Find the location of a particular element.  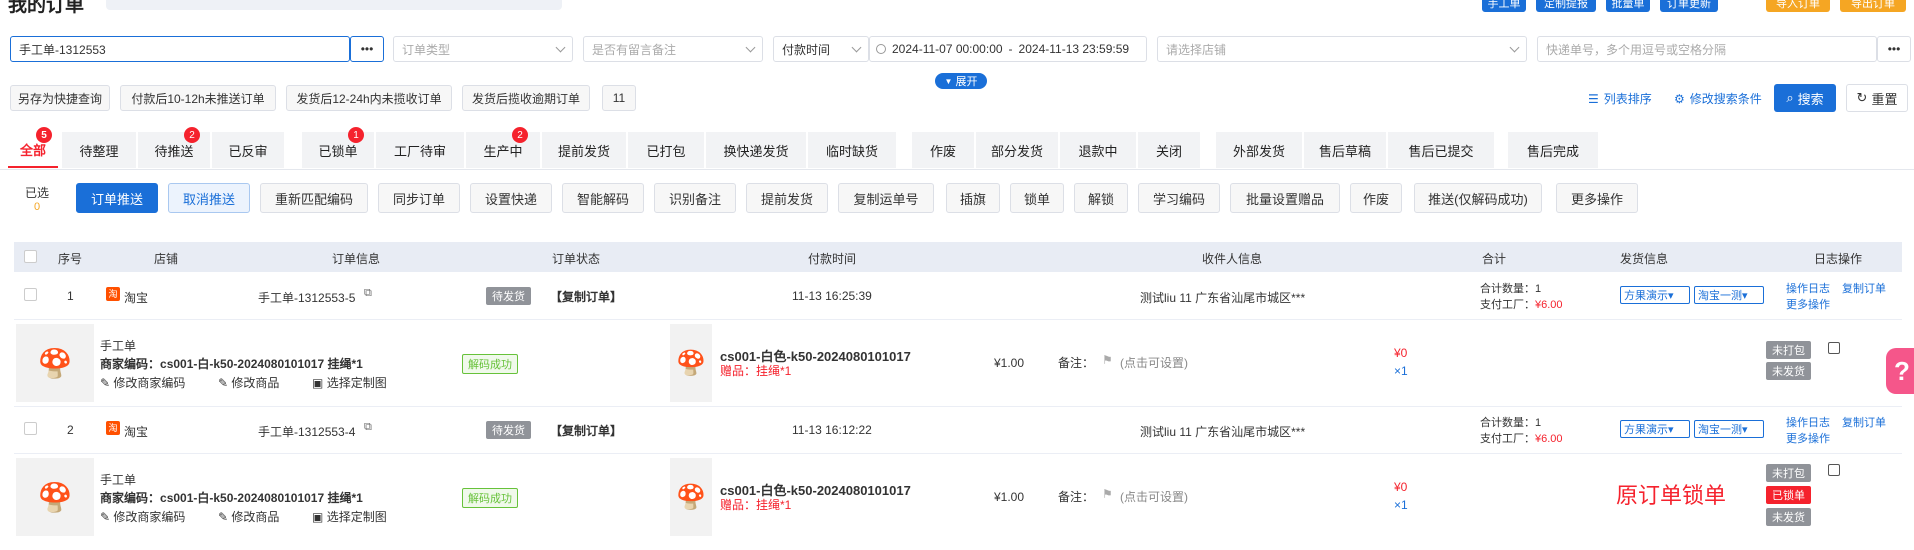

tab-partial-ship: 部分发货 is located at coordinates (1017, 150).